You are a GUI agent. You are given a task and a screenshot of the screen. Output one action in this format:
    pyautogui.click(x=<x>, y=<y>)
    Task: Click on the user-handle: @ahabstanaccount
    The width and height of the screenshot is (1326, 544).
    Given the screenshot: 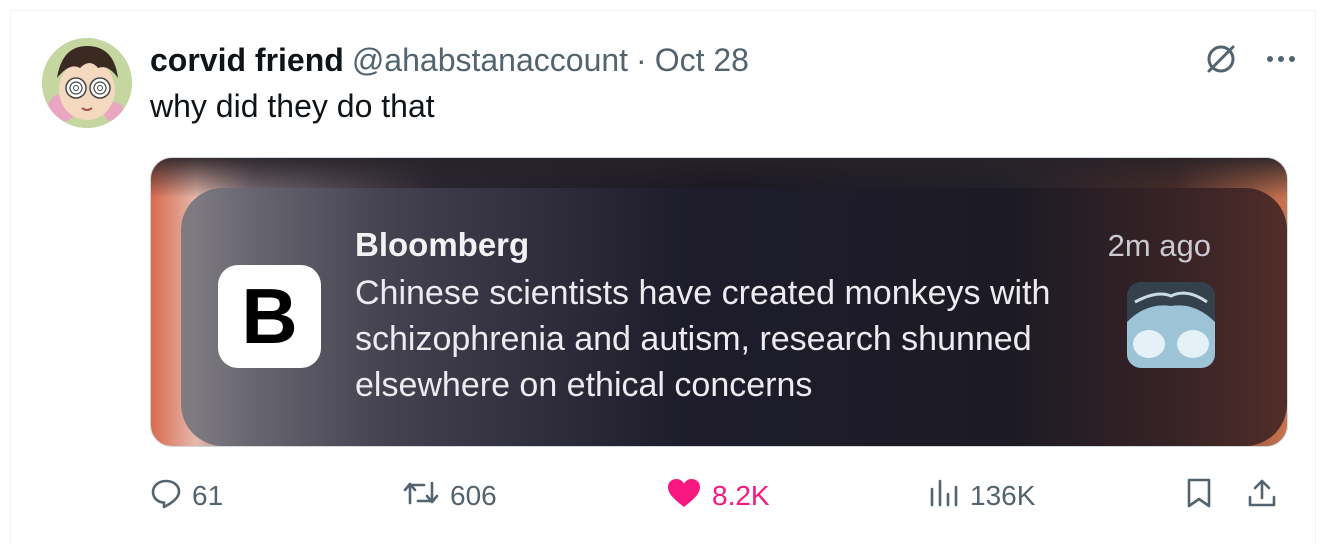 What is the action you would take?
    pyautogui.click(x=490, y=60)
    